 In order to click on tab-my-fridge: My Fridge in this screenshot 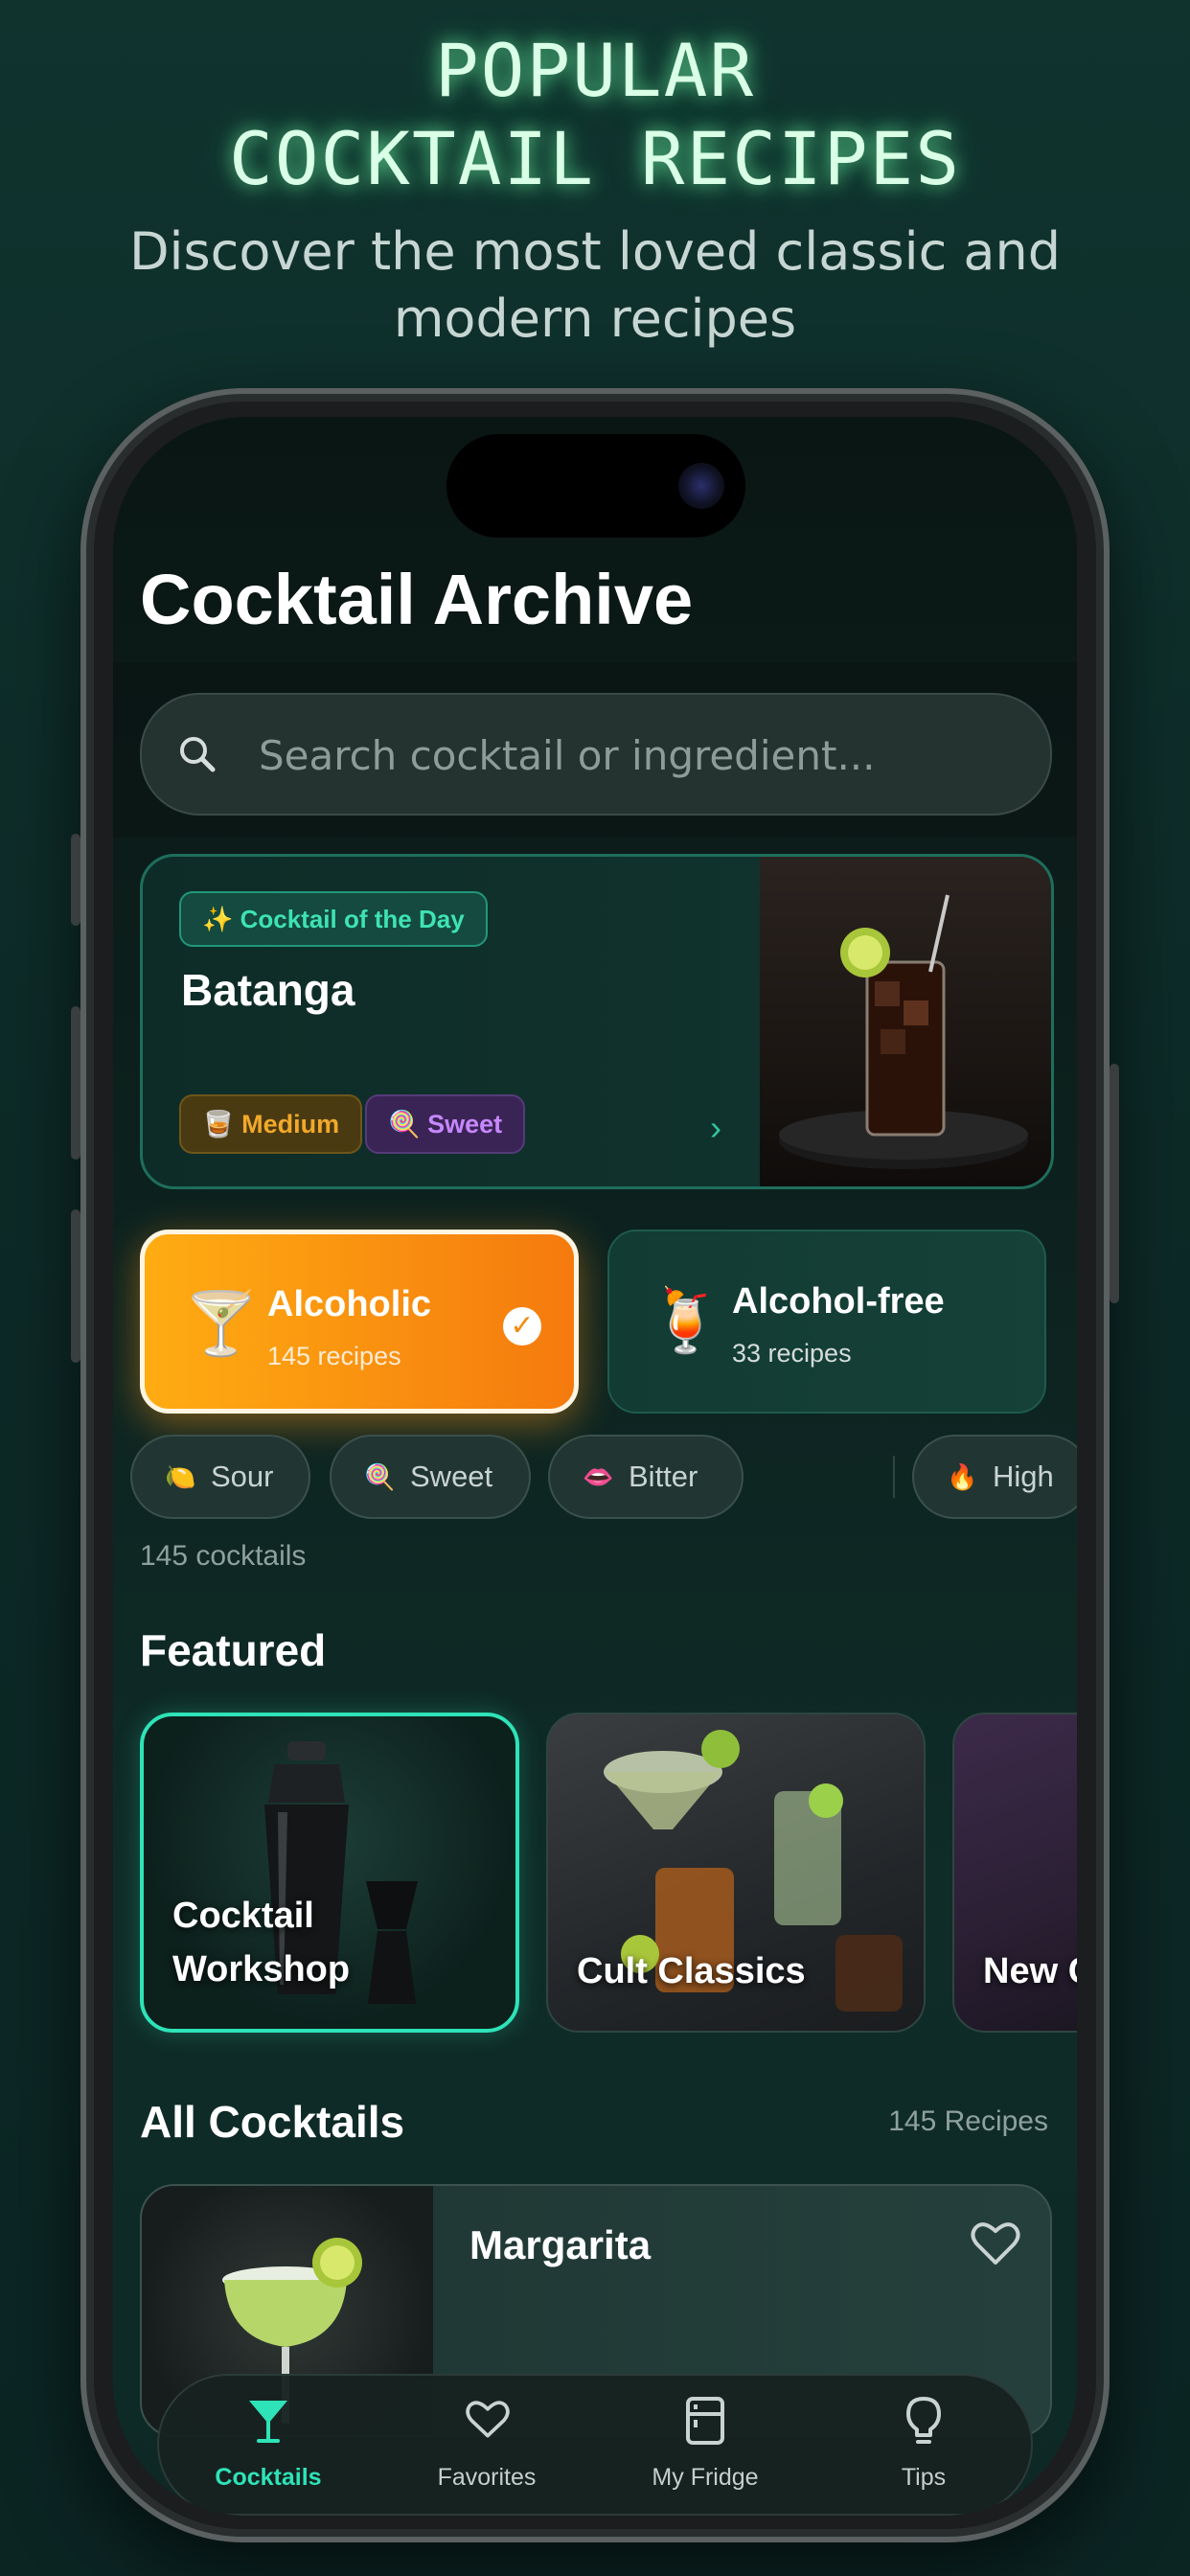, I will do `click(705, 2446)`.